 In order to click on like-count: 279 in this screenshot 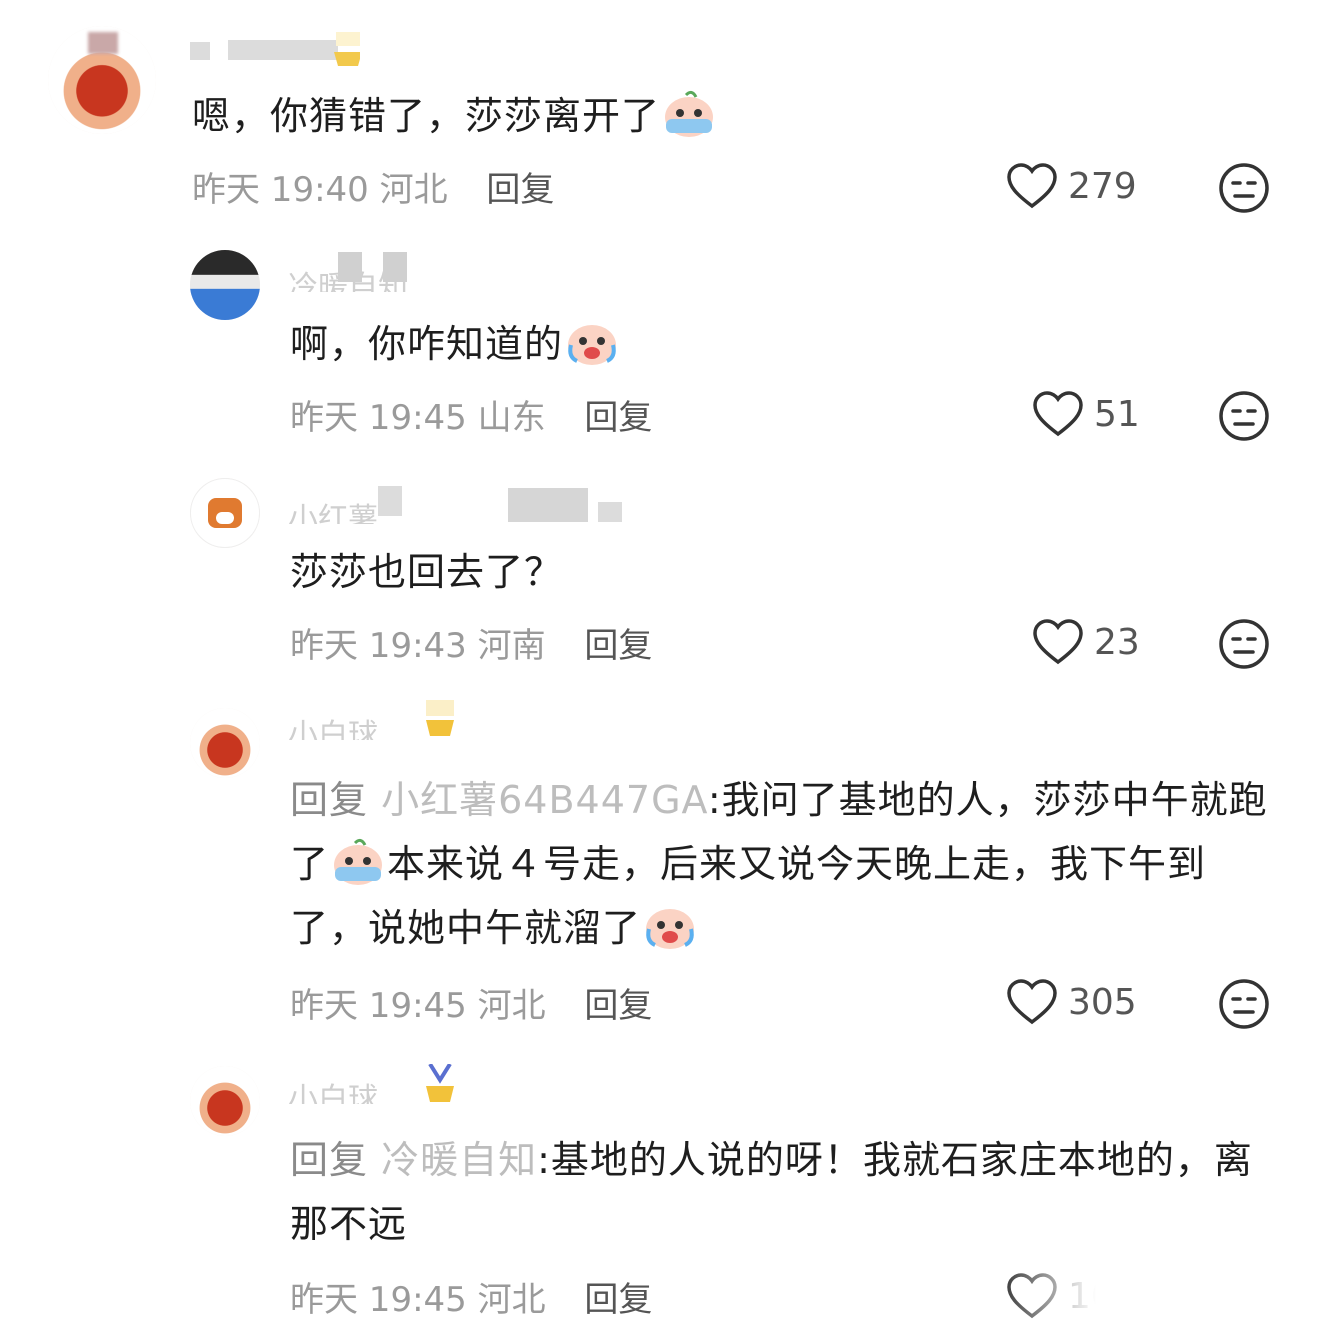, I will do `click(1102, 186)`.